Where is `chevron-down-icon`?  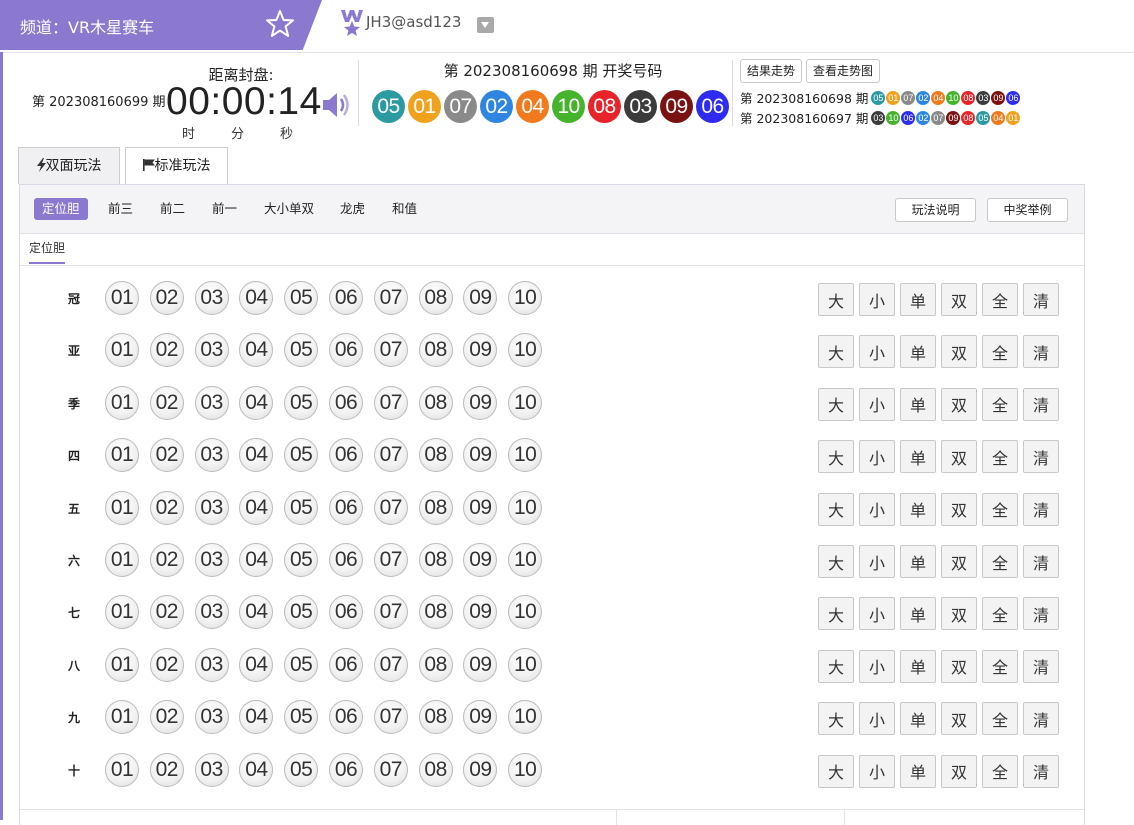 chevron-down-icon is located at coordinates (485, 25).